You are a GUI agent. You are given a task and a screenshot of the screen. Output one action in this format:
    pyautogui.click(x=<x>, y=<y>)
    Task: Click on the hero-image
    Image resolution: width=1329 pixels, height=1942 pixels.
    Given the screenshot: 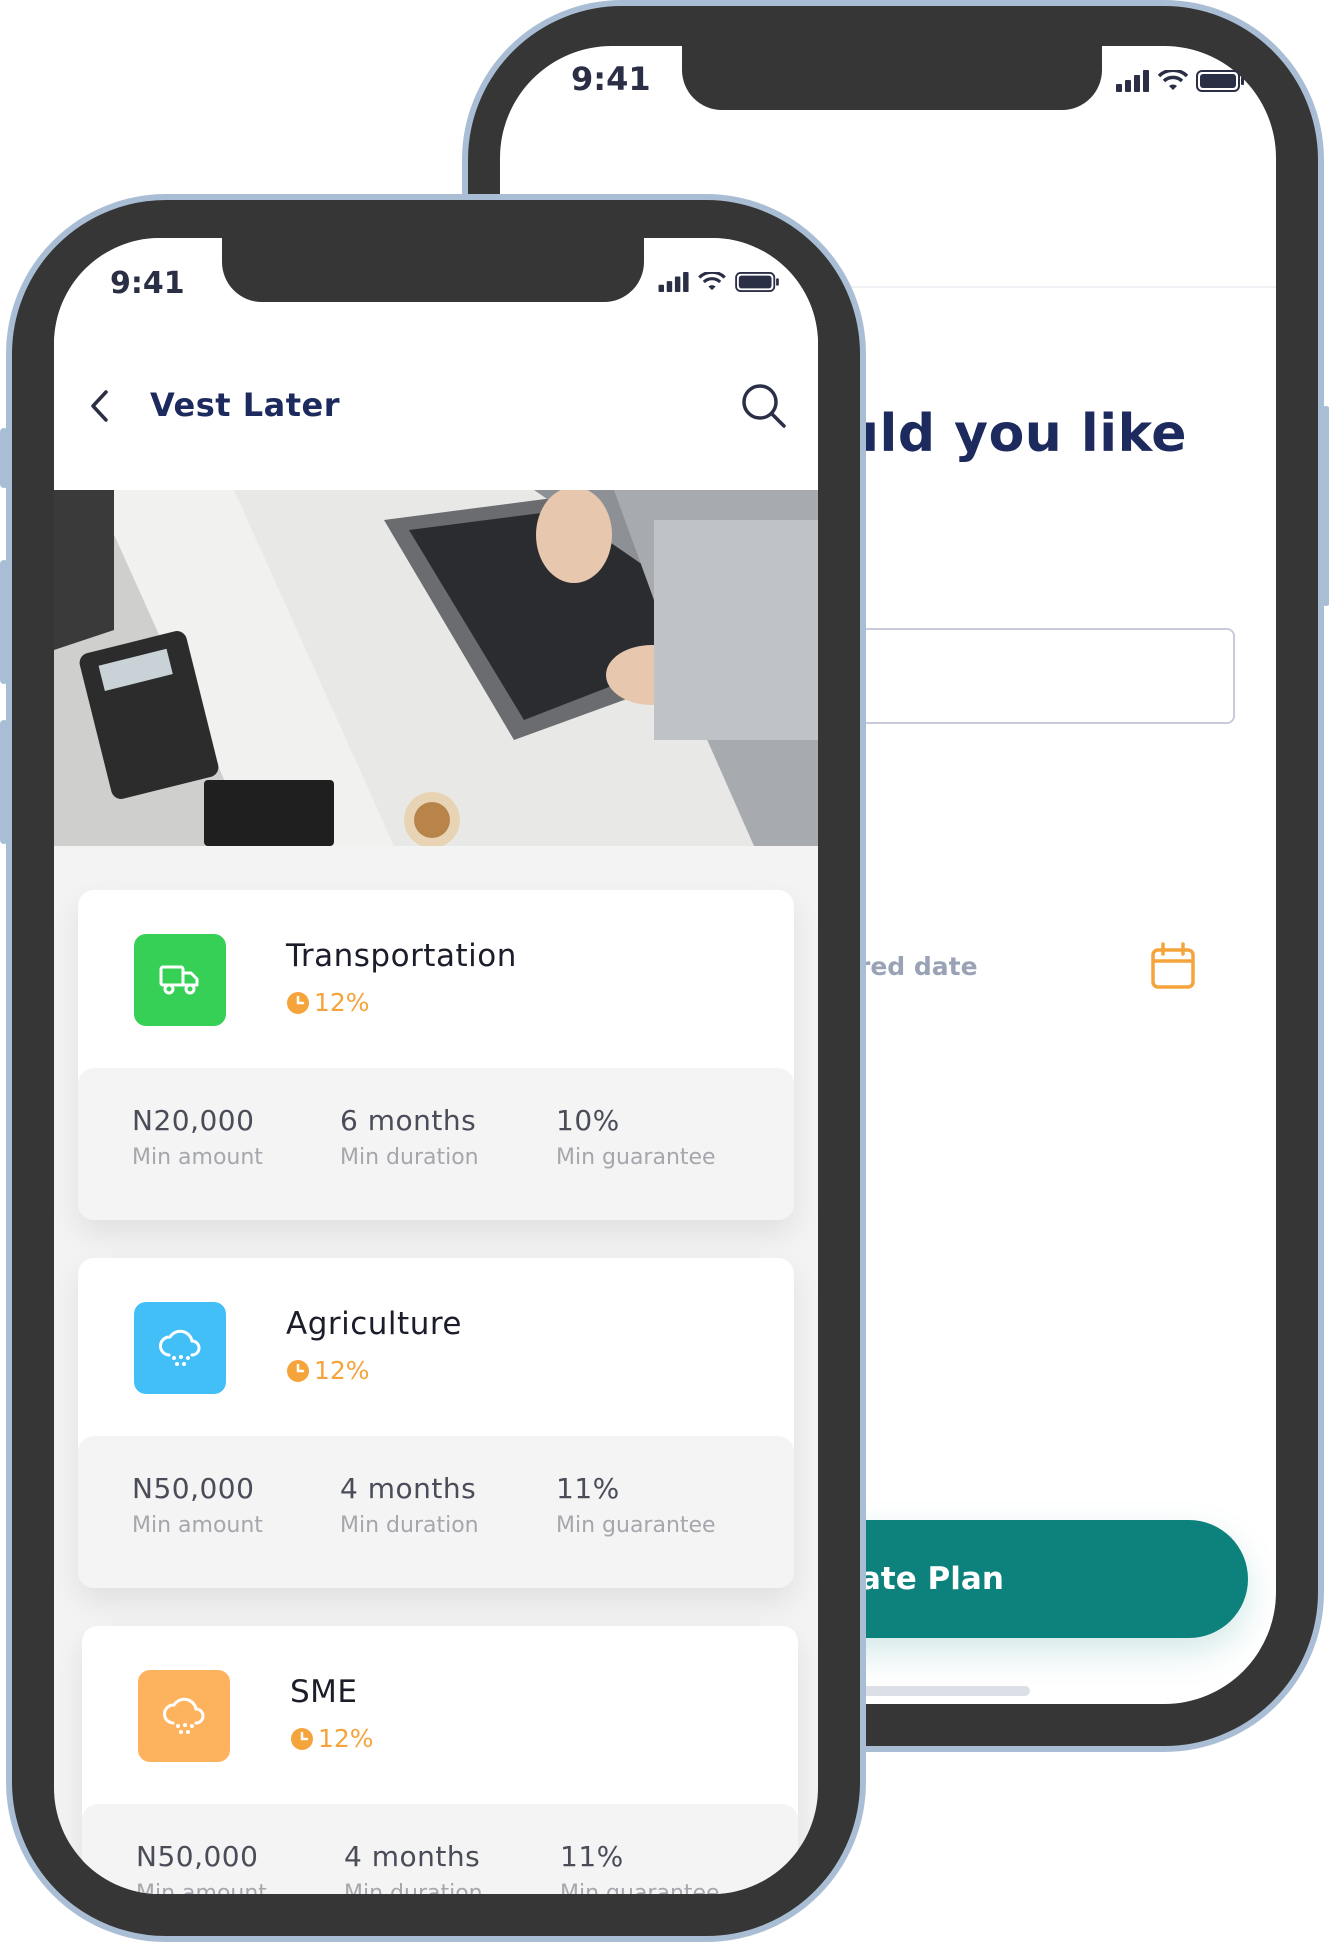 What is the action you would take?
    pyautogui.click(x=436, y=668)
    